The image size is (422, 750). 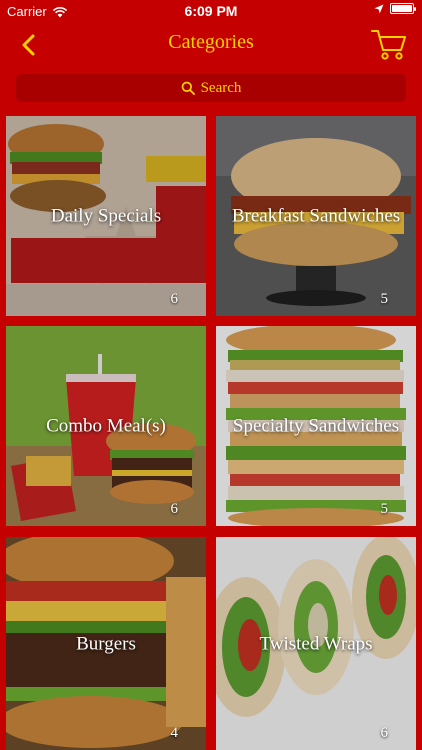 I want to click on category-name: Specialty Sandwiches, so click(x=316, y=426).